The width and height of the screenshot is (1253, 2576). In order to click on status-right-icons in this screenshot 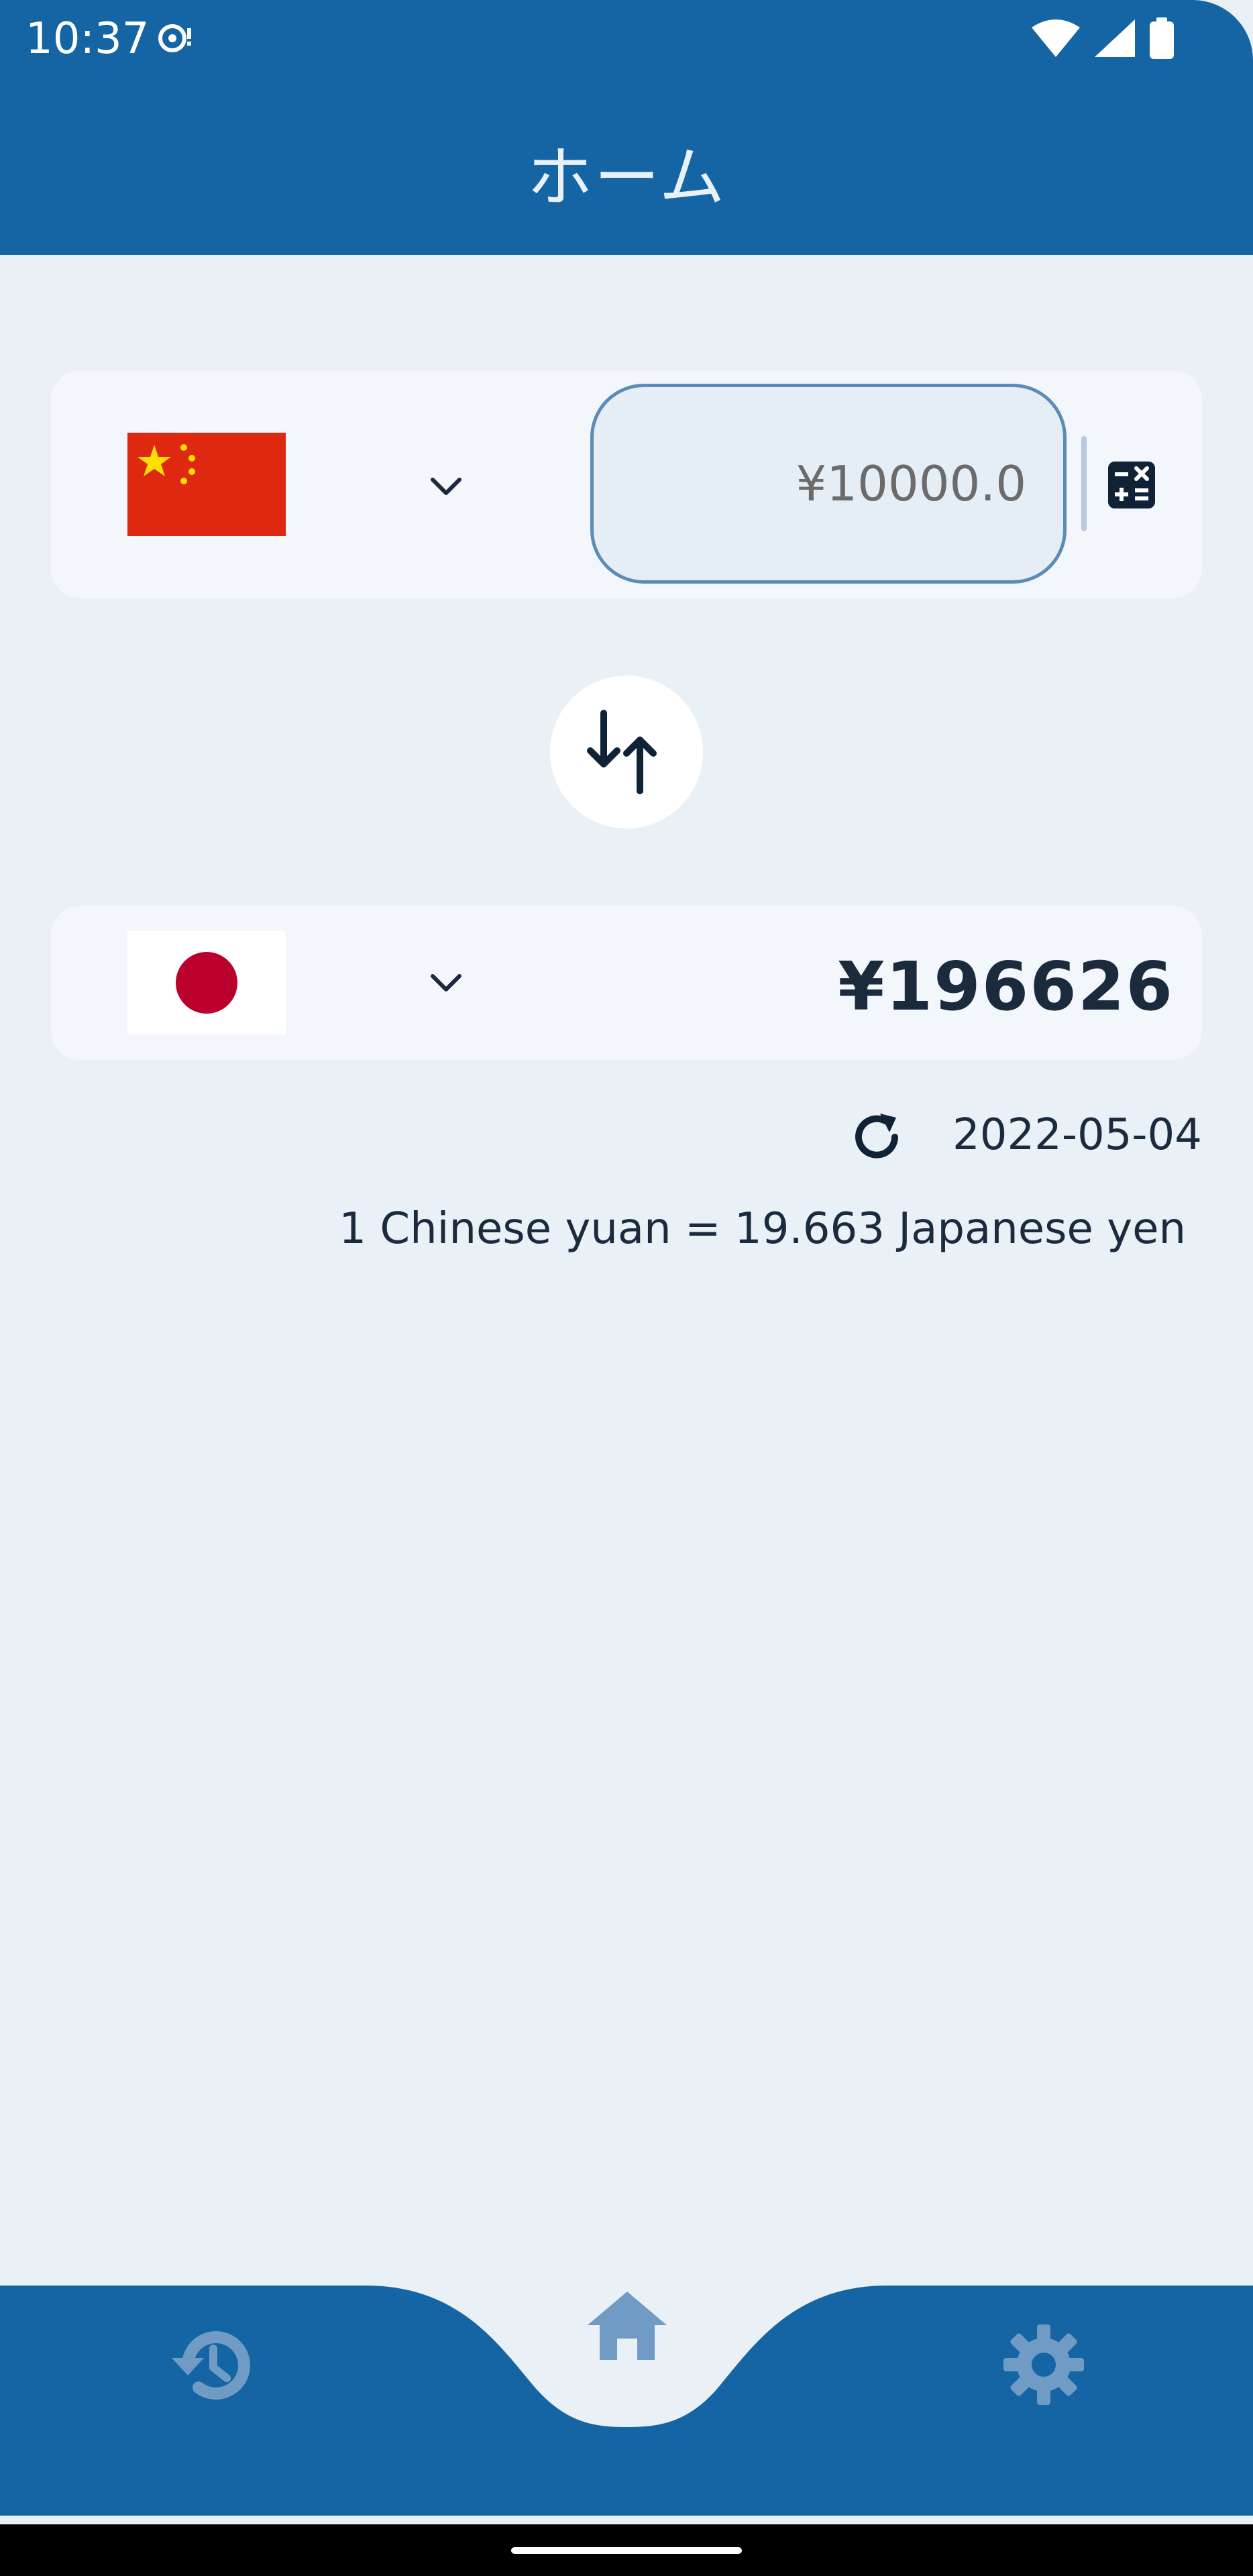, I will do `click(1102, 38)`.